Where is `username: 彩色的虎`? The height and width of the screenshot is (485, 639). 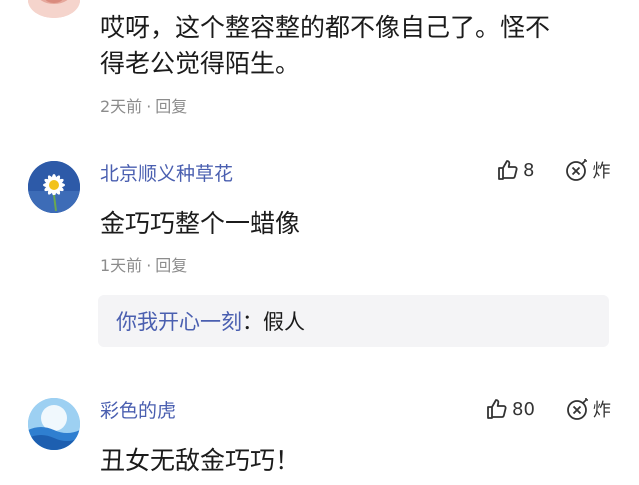
username: 彩色的虎 is located at coordinates (138, 409).